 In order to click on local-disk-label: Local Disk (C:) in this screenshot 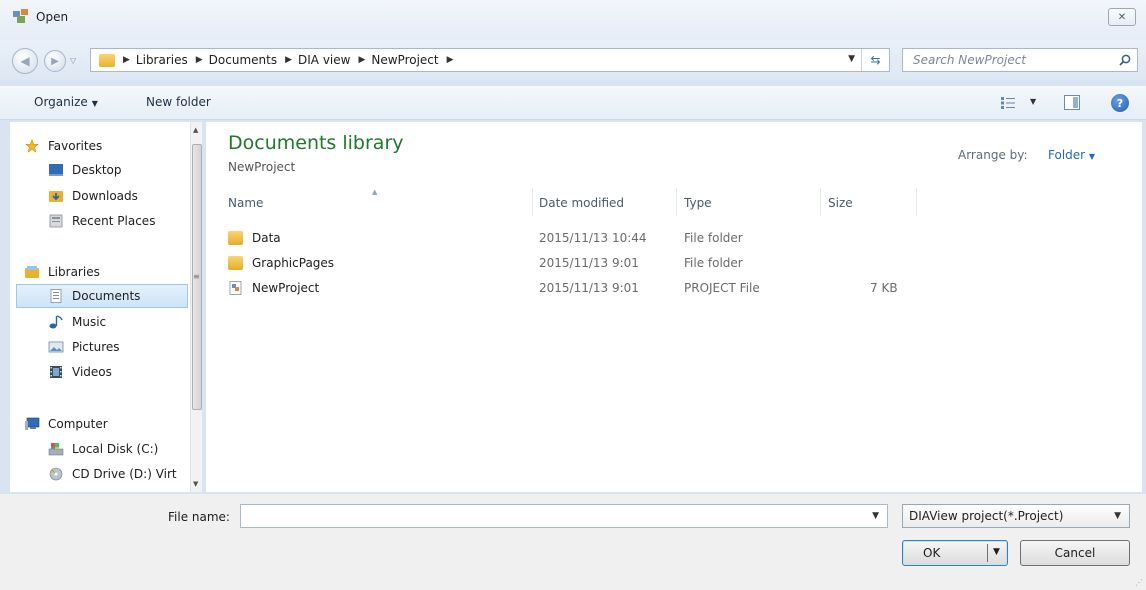, I will do `click(115, 449)`.